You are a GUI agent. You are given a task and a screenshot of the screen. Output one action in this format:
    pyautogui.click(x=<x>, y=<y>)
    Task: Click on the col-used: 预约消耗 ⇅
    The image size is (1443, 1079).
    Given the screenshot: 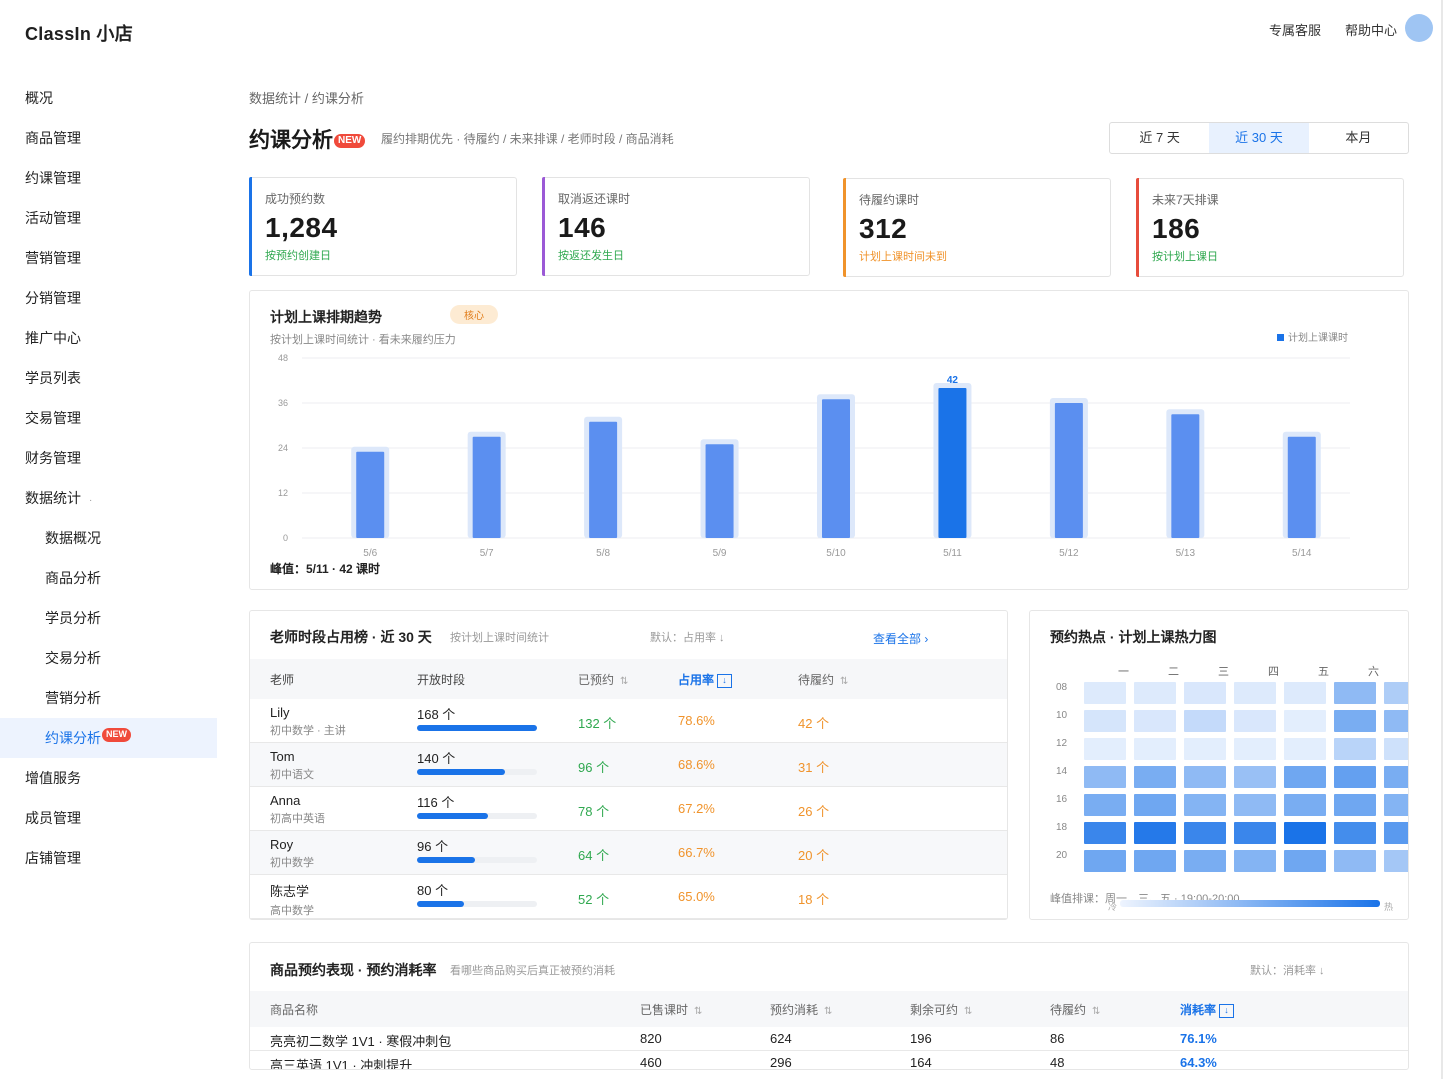 What is the action you would take?
    pyautogui.click(x=801, y=1009)
    